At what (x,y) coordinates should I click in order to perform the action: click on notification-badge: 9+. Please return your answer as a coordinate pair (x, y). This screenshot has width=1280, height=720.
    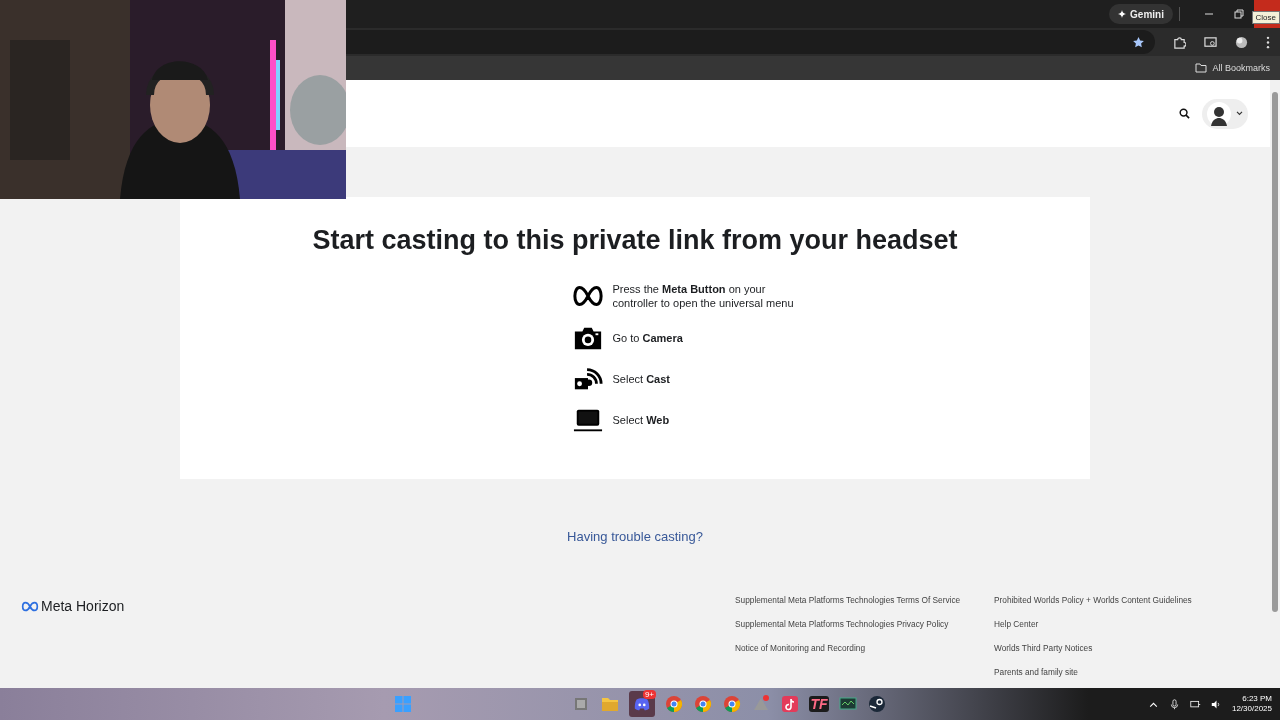
    Looking at the image, I should click on (649, 694).